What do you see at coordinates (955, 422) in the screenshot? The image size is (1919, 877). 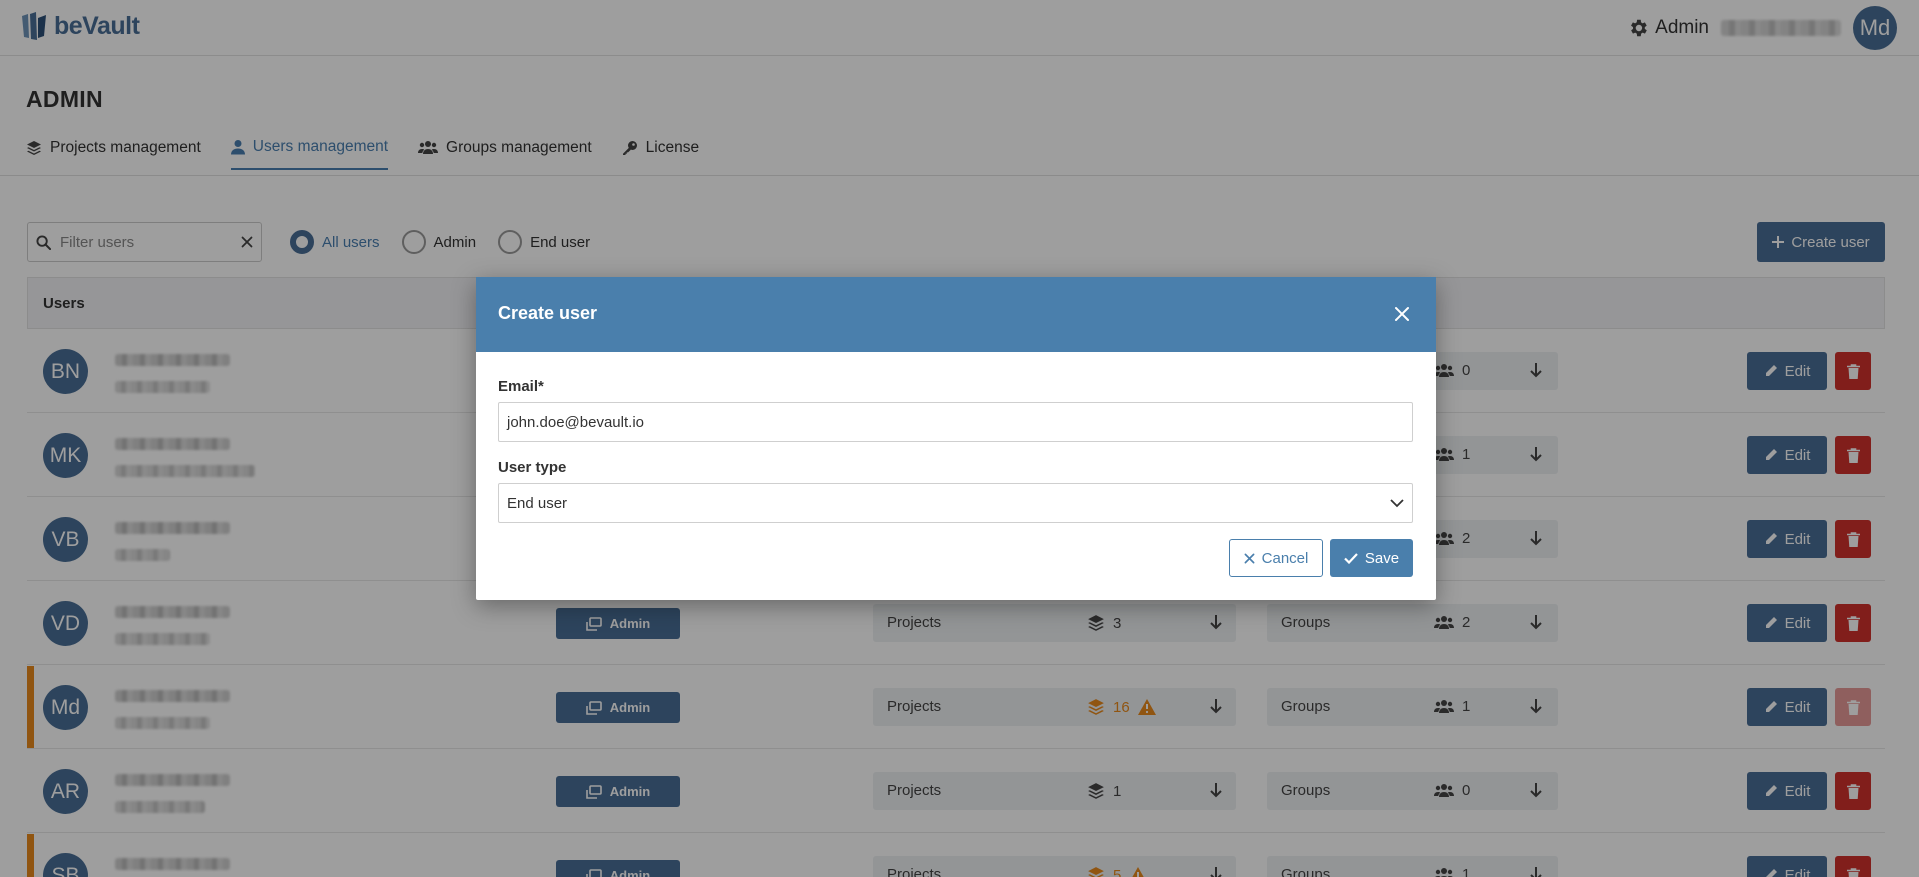 I see `email-field: john.doe@bevault.io` at bounding box center [955, 422].